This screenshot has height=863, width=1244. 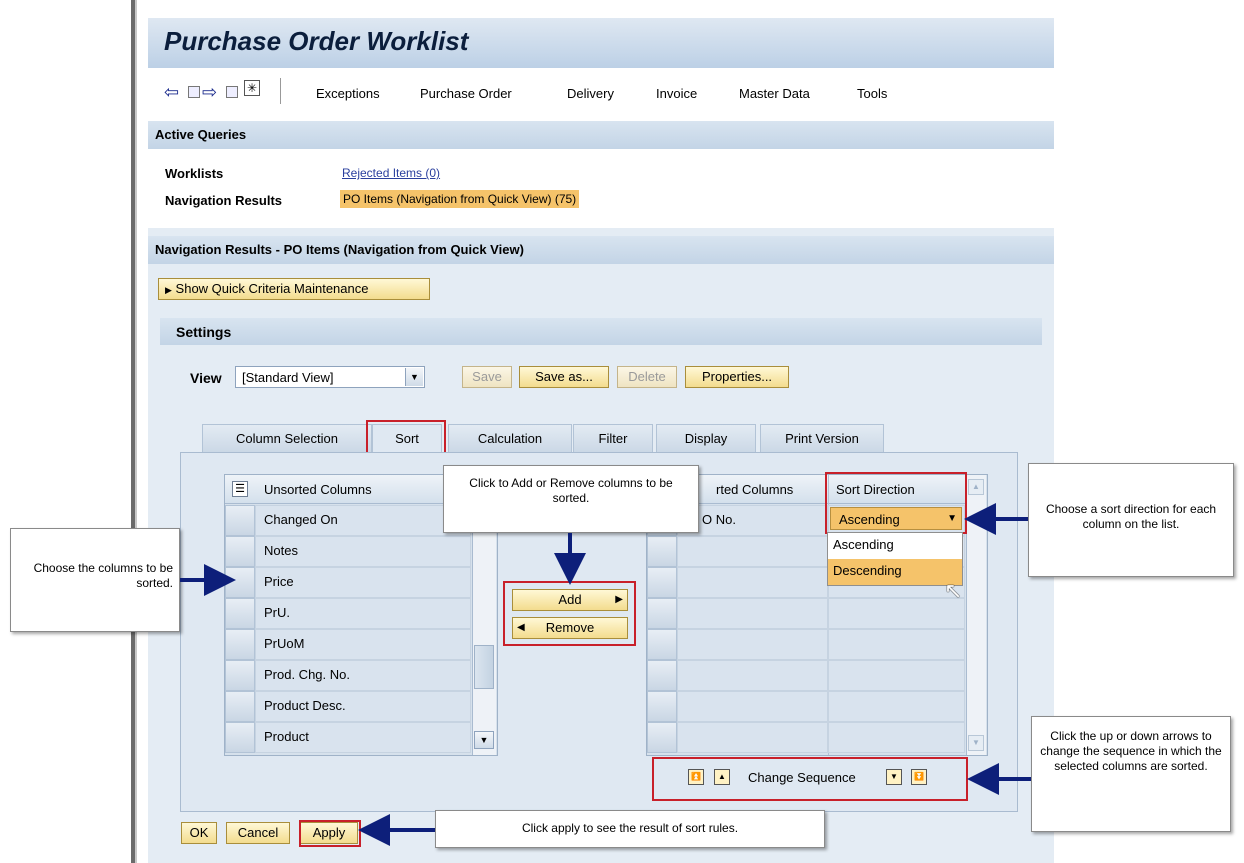 I want to click on menu-invoice: Invoice, so click(x=676, y=93).